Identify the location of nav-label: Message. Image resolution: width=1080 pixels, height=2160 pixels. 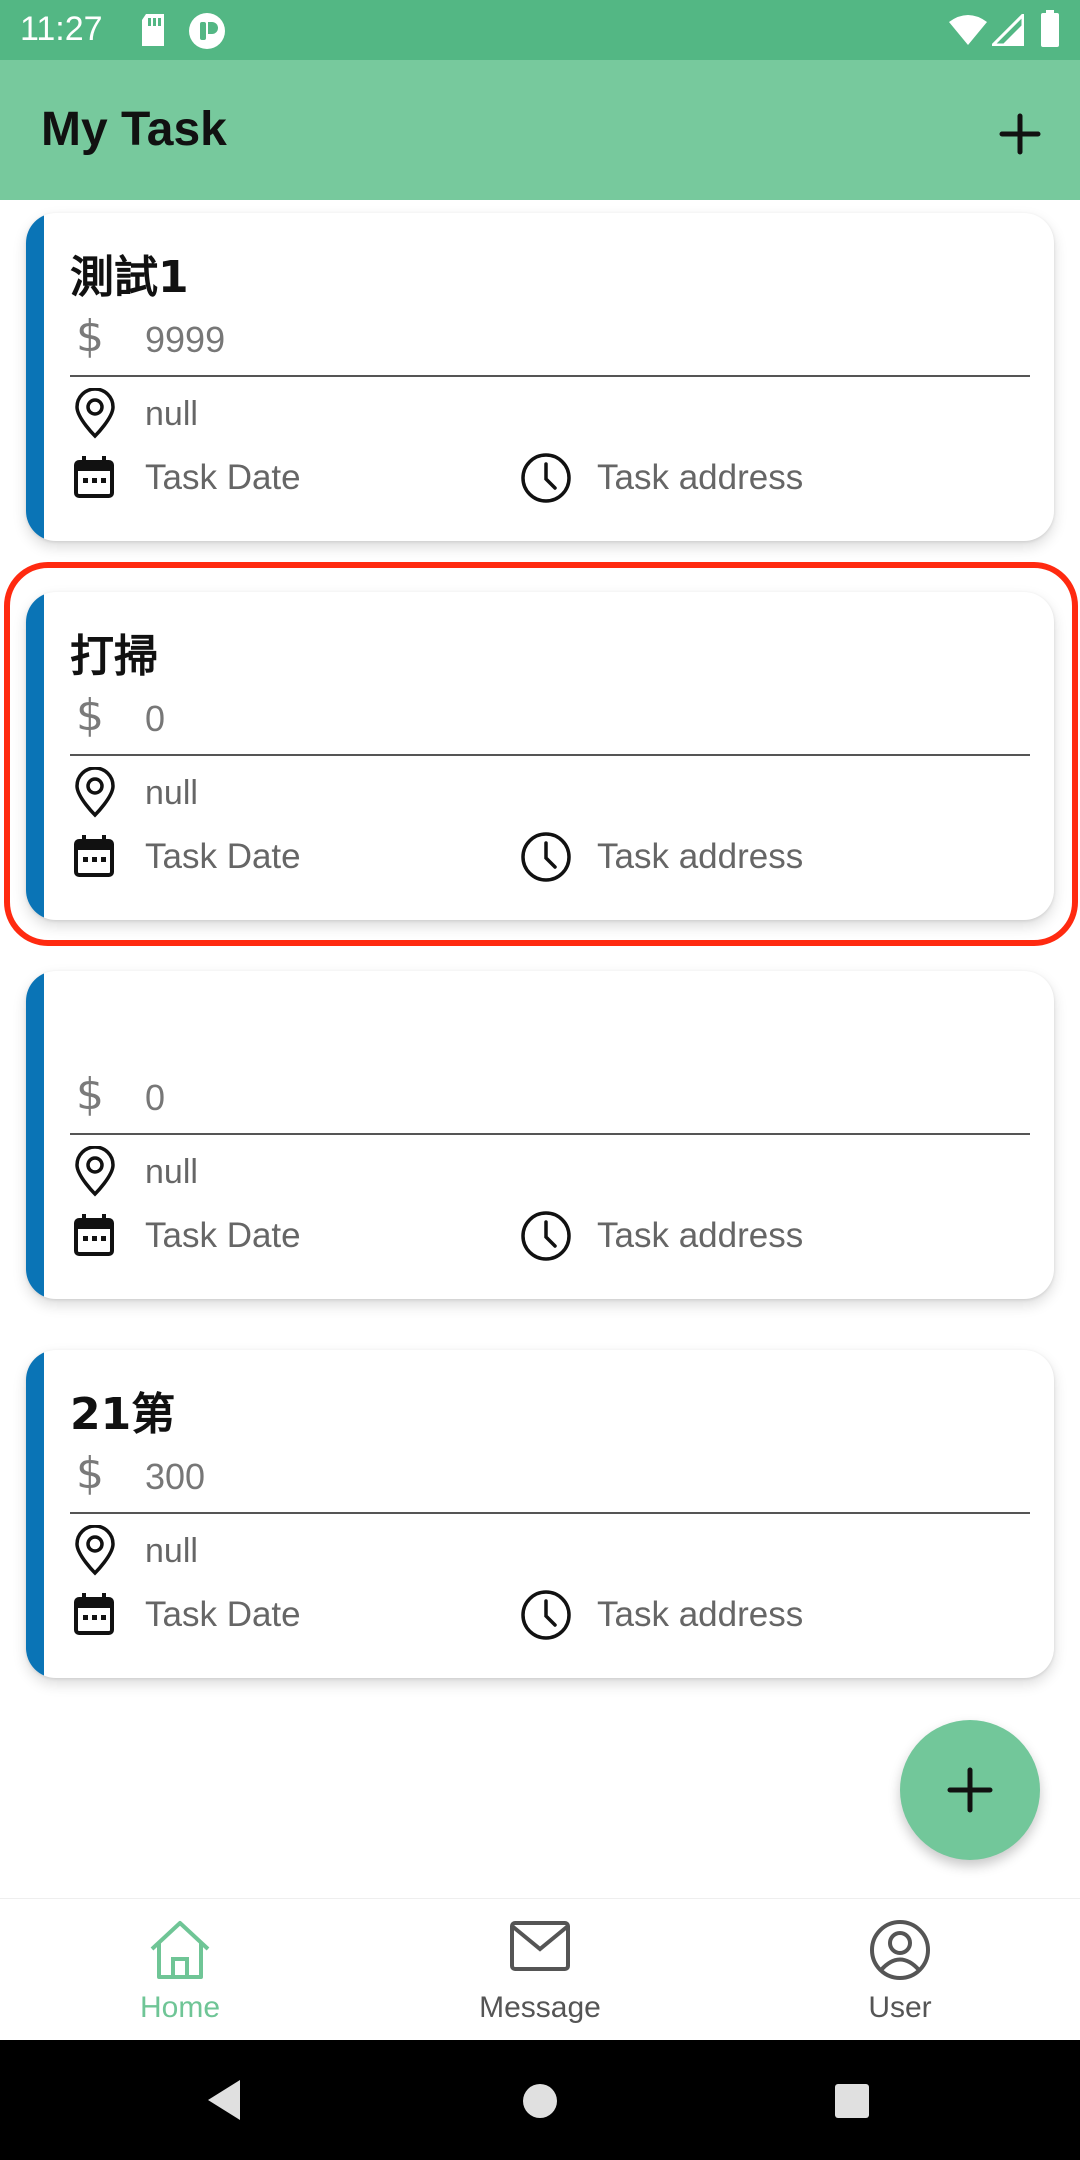
(540, 2007).